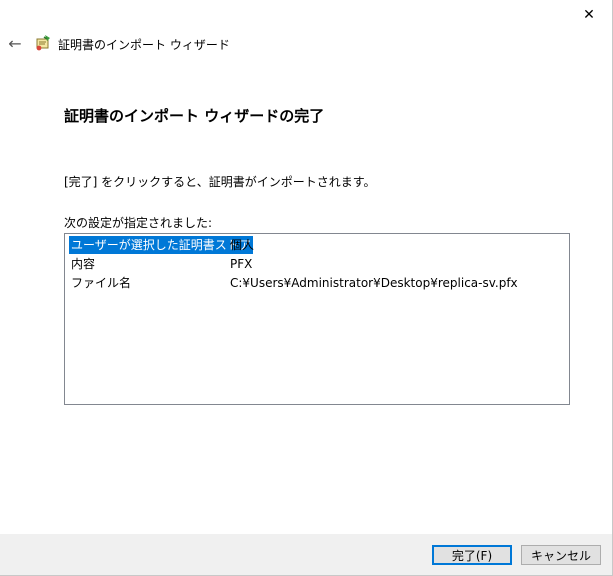 The width and height of the screenshot is (613, 576). What do you see at coordinates (83, 264) in the screenshot?
I see `settings-row-key: 内容` at bounding box center [83, 264].